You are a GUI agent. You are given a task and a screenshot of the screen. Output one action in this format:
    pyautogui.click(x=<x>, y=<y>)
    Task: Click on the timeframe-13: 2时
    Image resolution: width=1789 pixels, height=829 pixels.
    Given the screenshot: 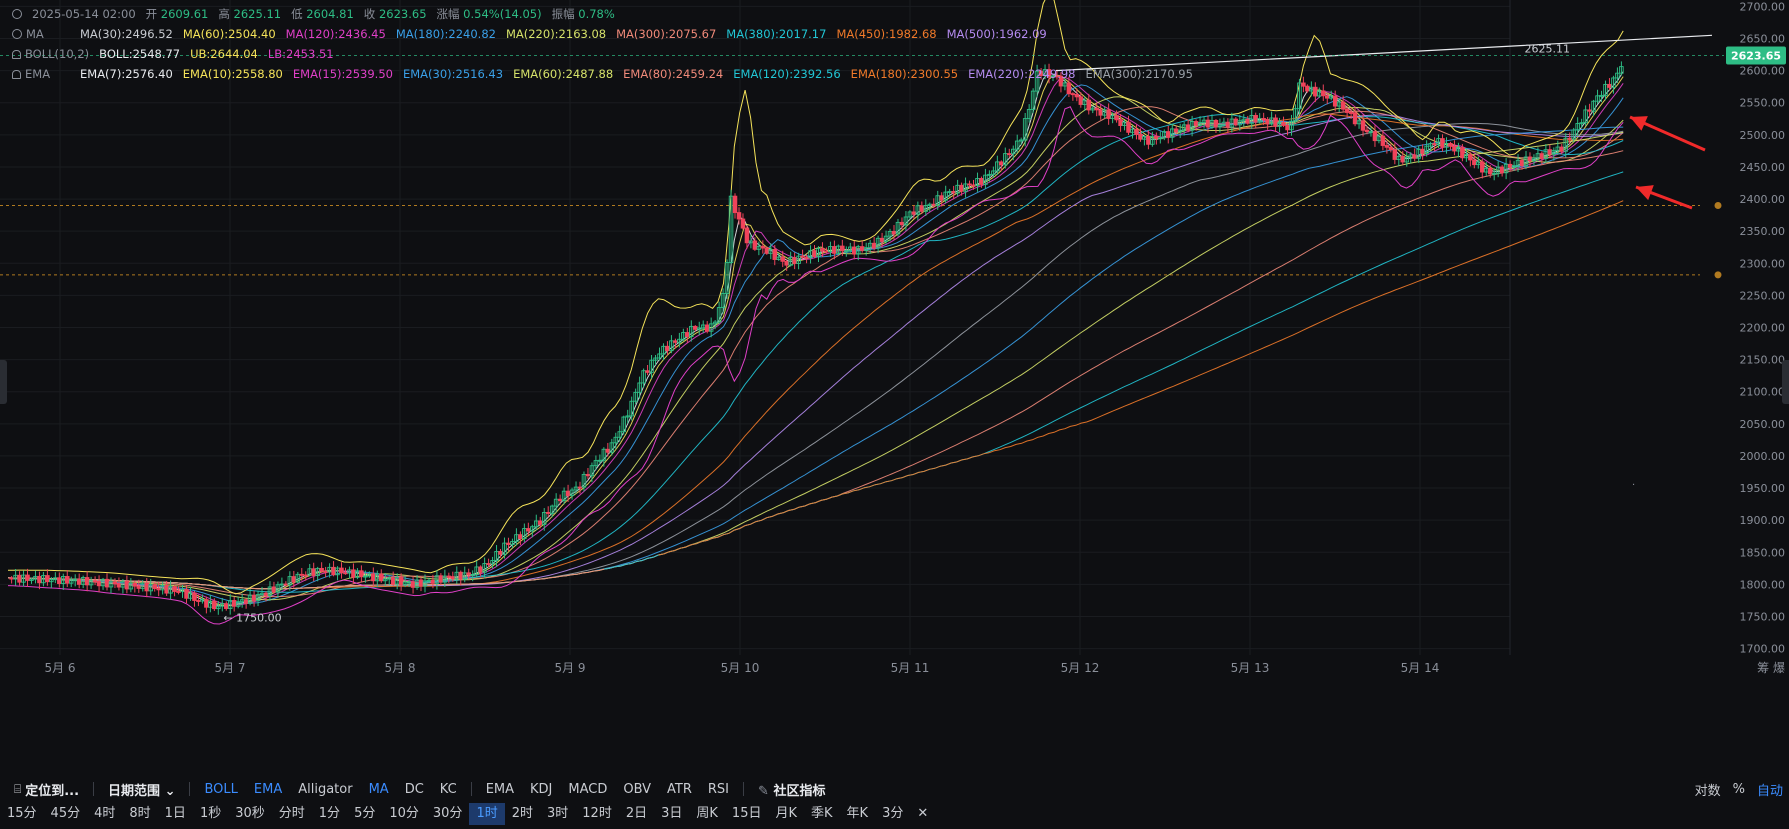 What is the action you would take?
    pyautogui.click(x=522, y=814)
    